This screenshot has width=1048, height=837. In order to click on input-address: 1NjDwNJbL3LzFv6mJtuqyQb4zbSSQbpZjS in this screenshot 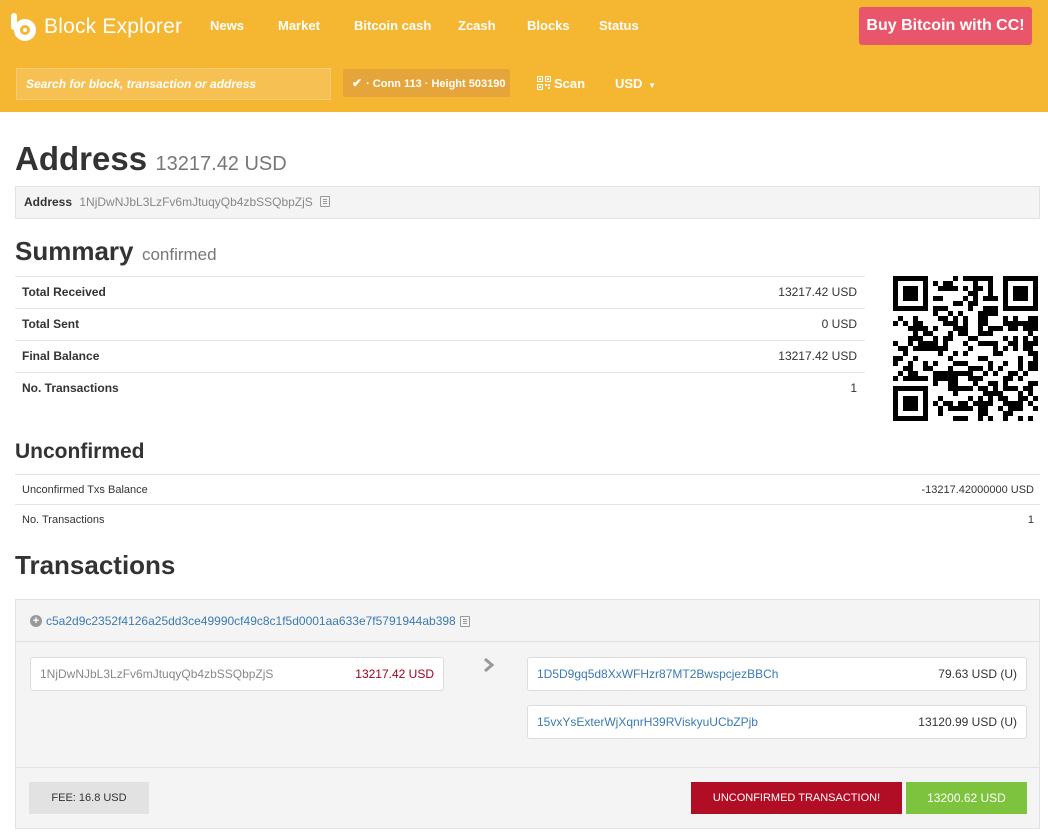, I will do `click(156, 674)`.